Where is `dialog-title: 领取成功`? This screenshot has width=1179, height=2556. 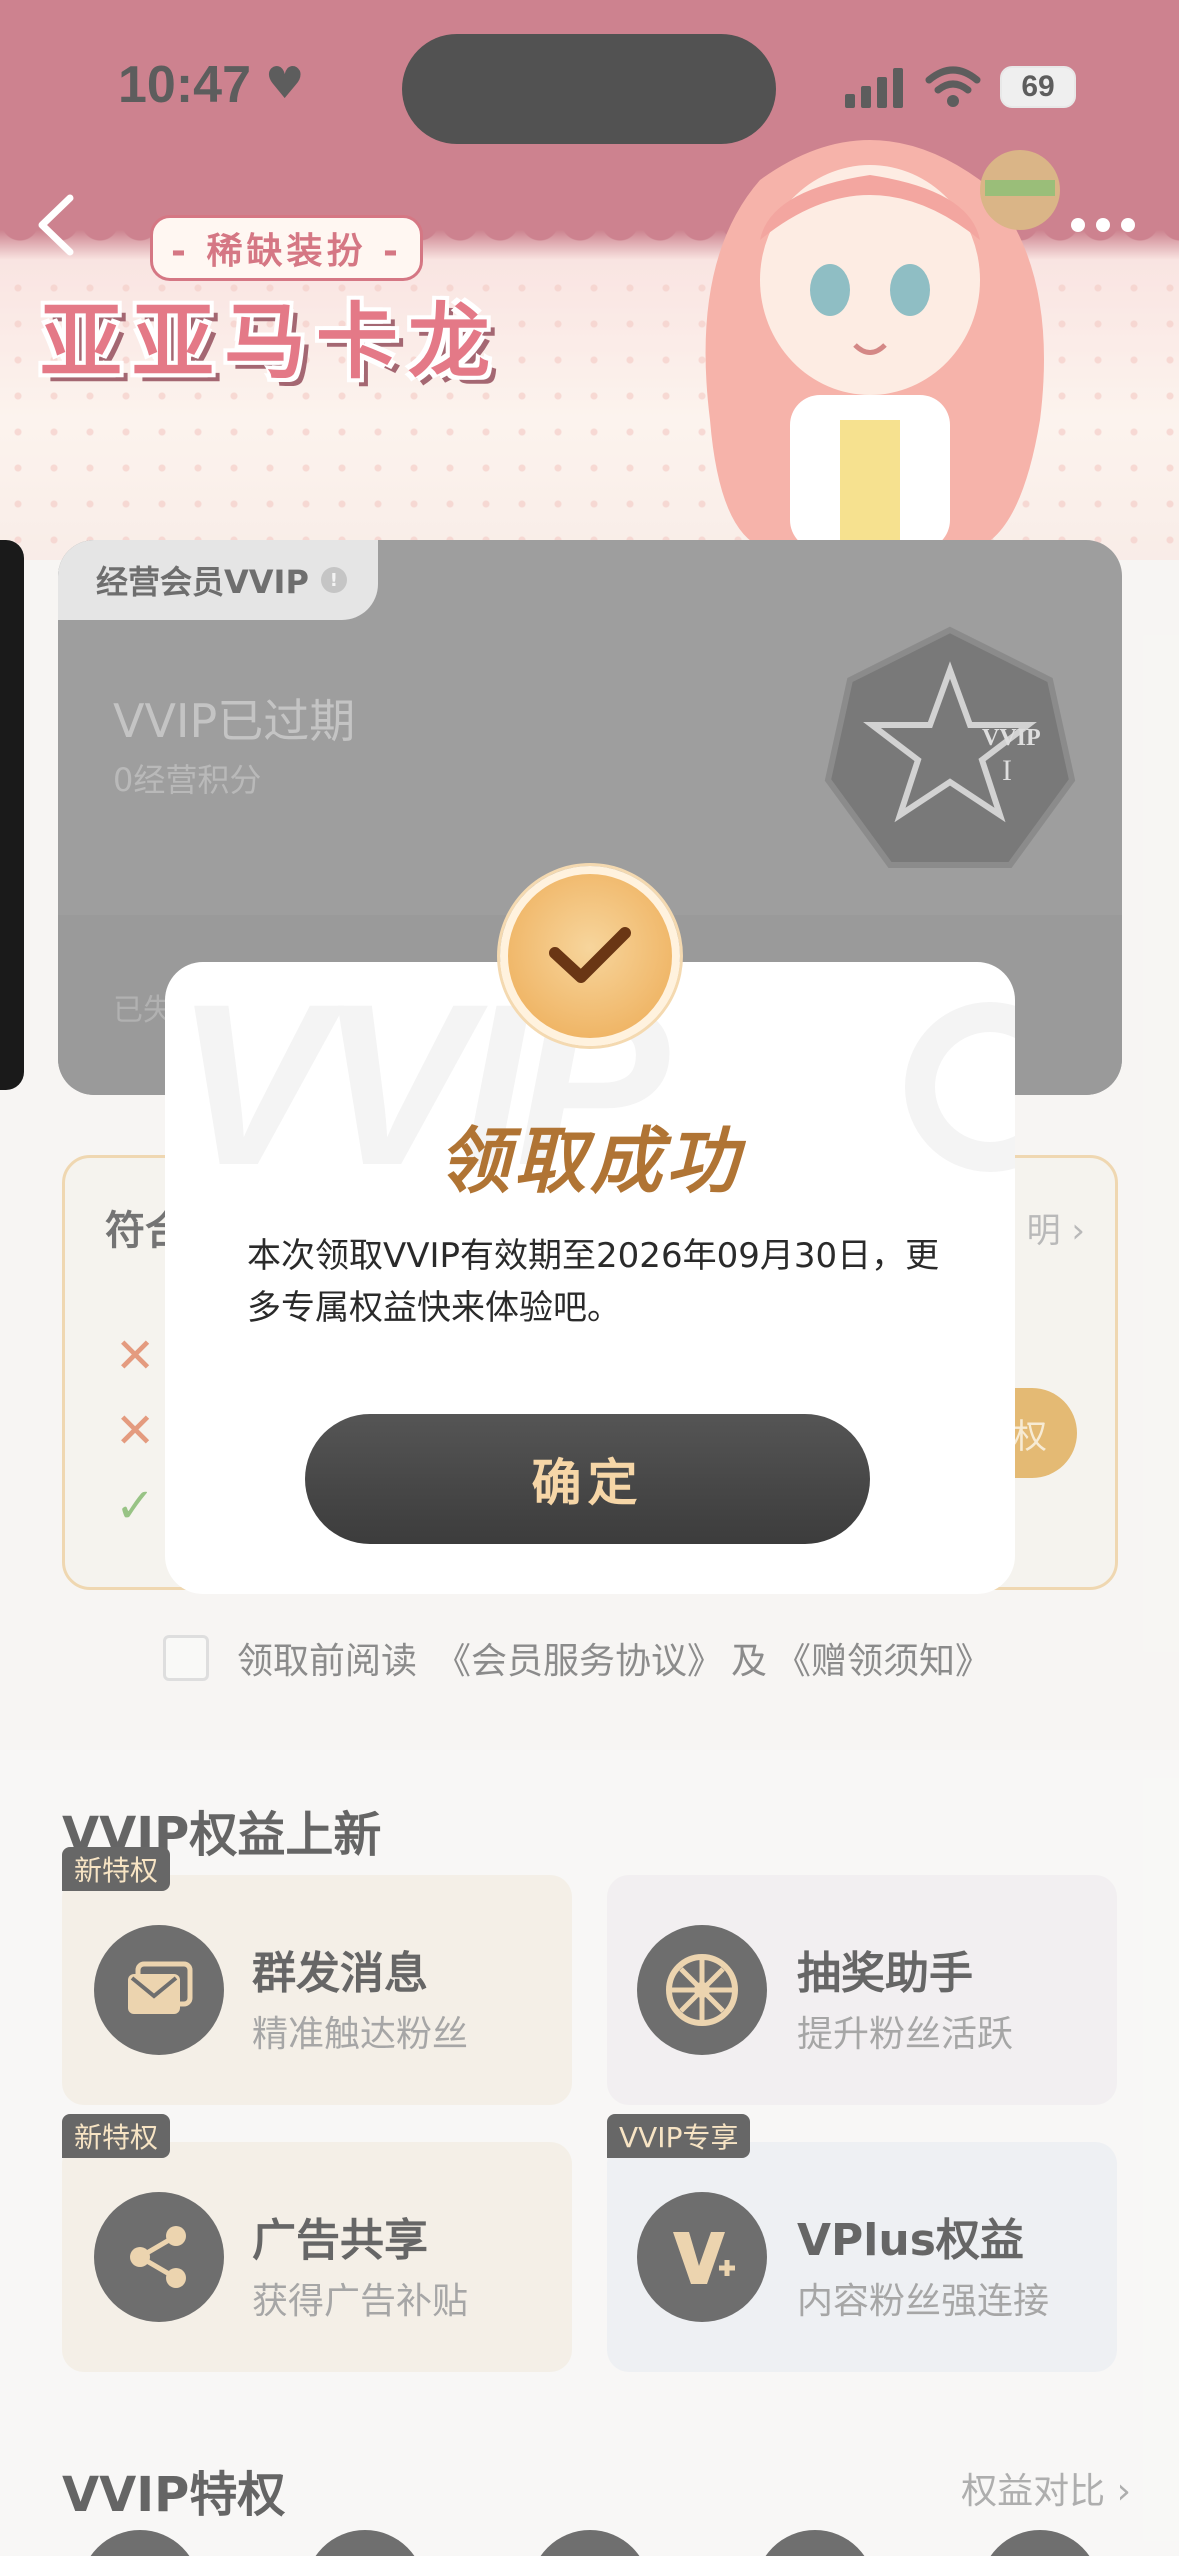
dialog-title: 领取成功 is located at coordinates (589, 1161).